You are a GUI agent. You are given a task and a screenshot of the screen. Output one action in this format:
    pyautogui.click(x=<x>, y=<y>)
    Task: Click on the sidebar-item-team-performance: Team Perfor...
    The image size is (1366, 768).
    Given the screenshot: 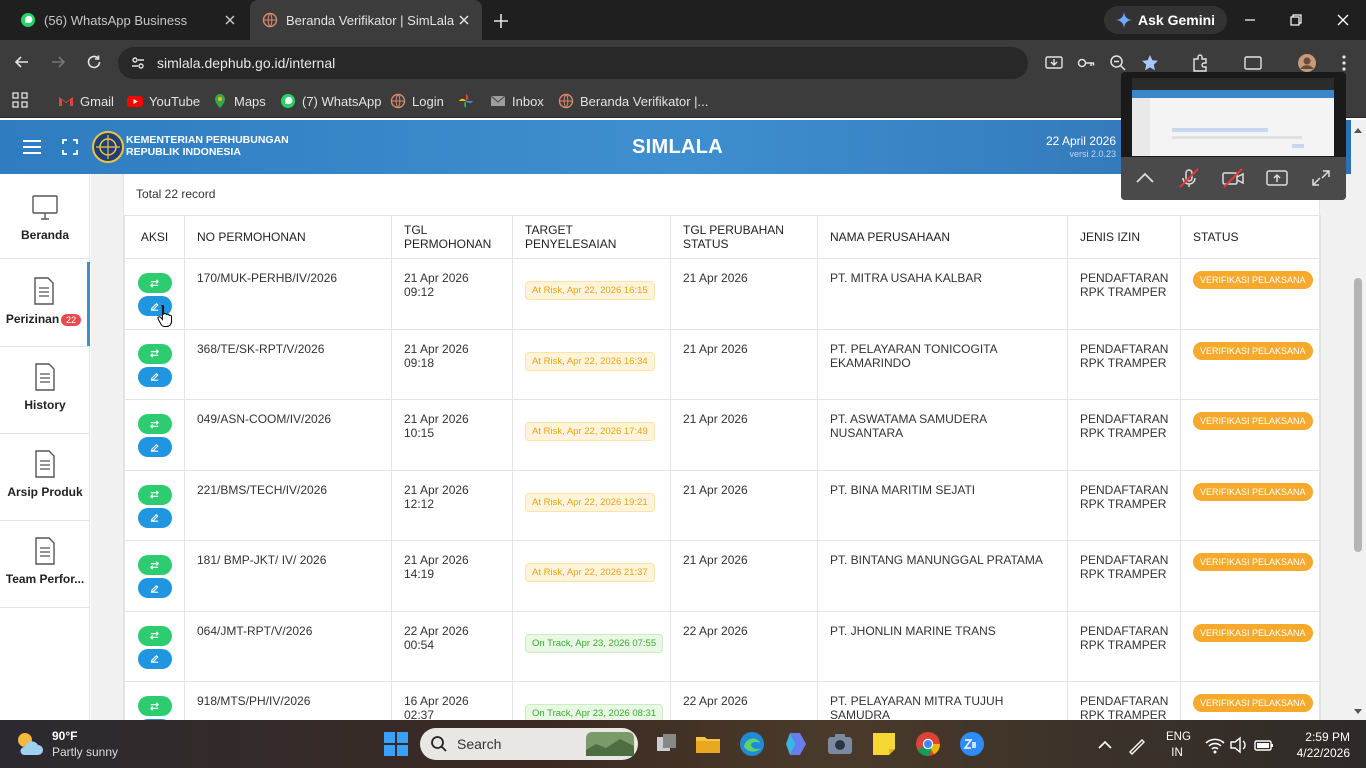 What is the action you would take?
    pyautogui.click(x=45, y=561)
    